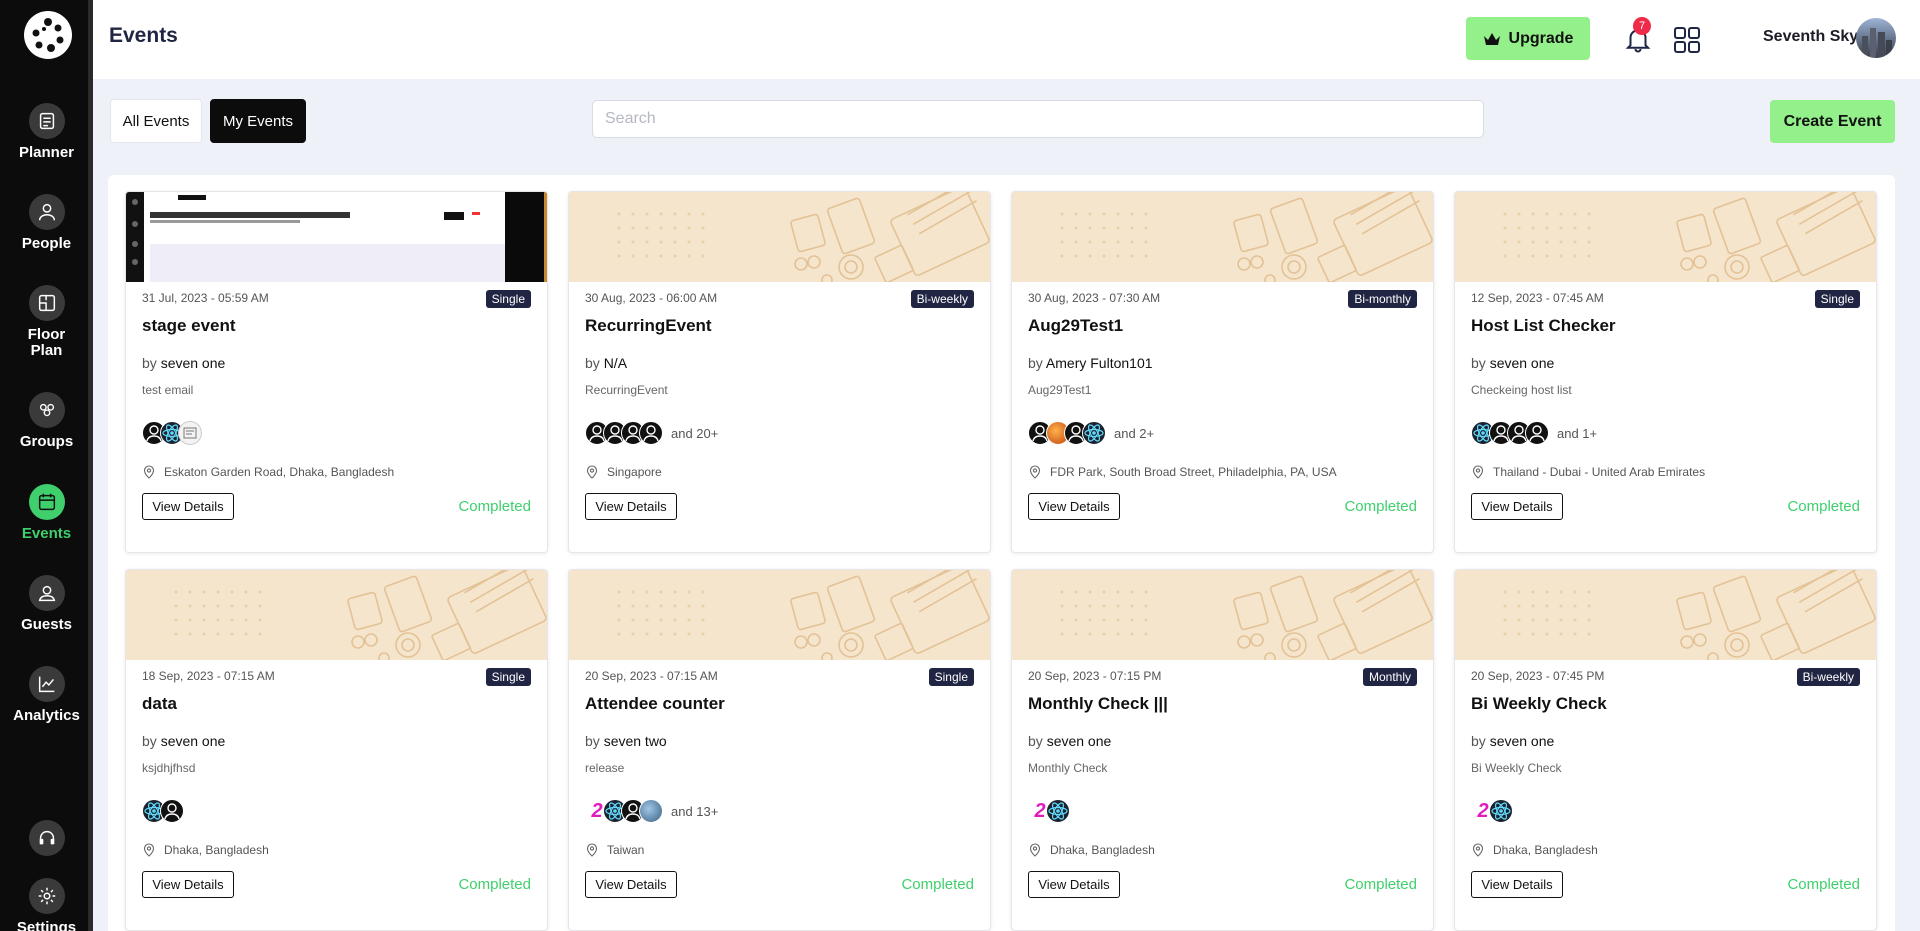 This screenshot has height=931, width=1920. Describe the element at coordinates (1098, 704) in the screenshot. I see `event-title: Monthly Check |||` at that location.